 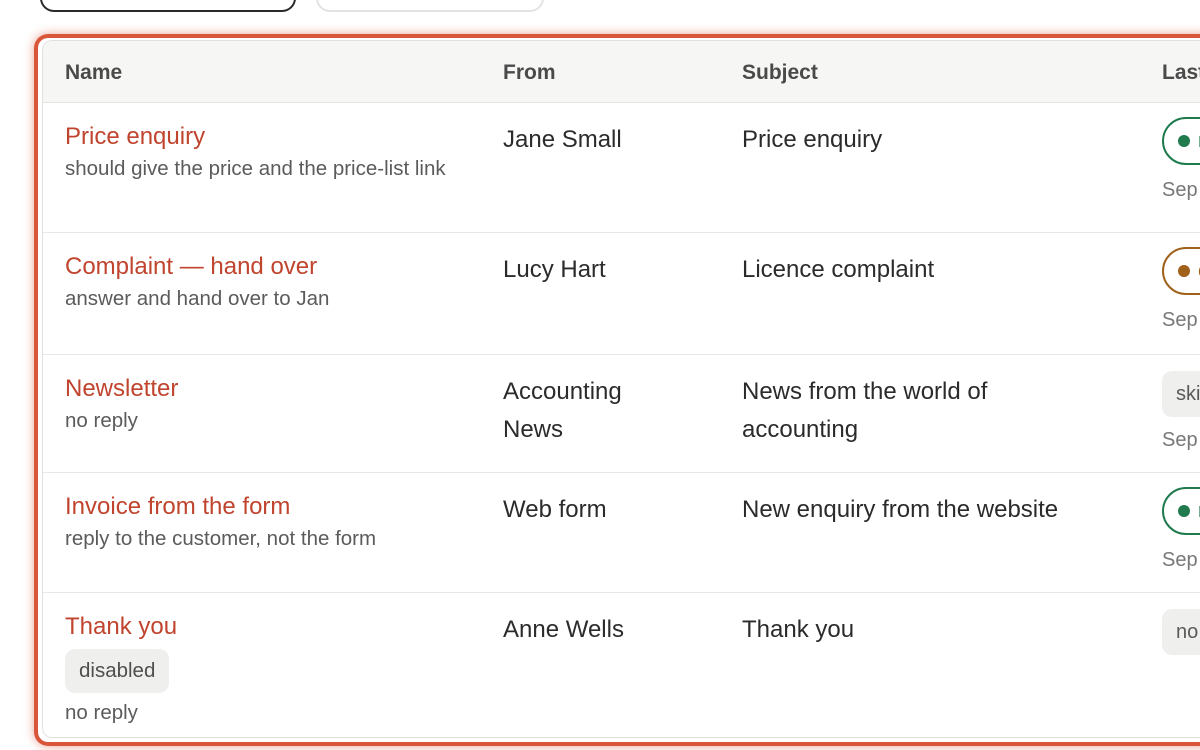 What do you see at coordinates (798, 629) in the screenshot?
I see `subject-value: Thank you` at bounding box center [798, 629].